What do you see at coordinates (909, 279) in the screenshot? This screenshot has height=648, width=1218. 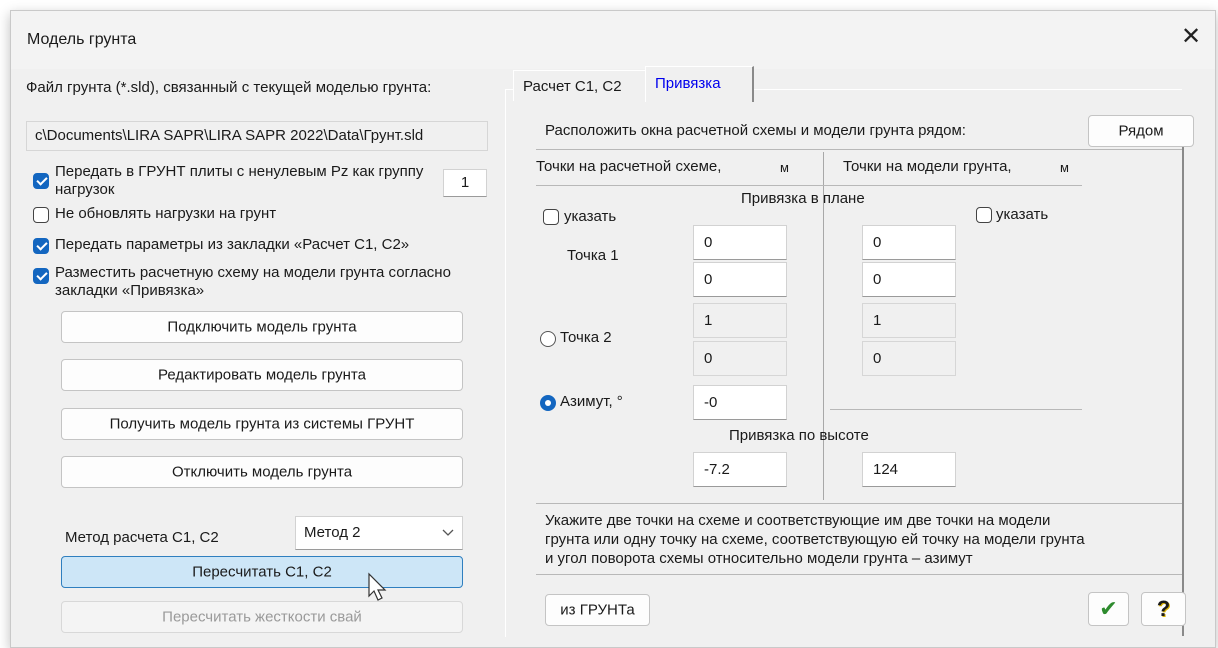 I see `p1-model-y-field: 0` at bounding box center [909, 279].